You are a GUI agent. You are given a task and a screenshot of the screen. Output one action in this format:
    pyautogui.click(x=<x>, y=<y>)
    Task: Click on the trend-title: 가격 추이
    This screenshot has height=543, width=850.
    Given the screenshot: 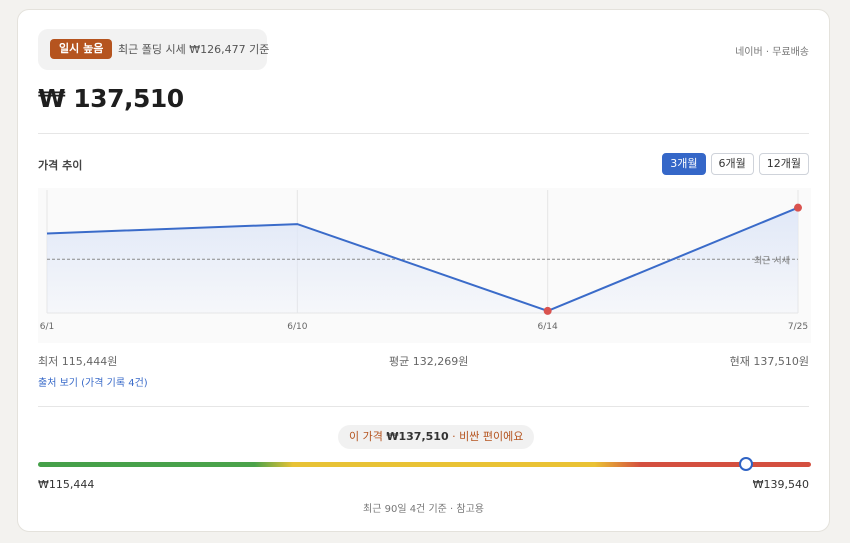 What is the action you would take?
    pyautogui.click(x=60, y=165)
    